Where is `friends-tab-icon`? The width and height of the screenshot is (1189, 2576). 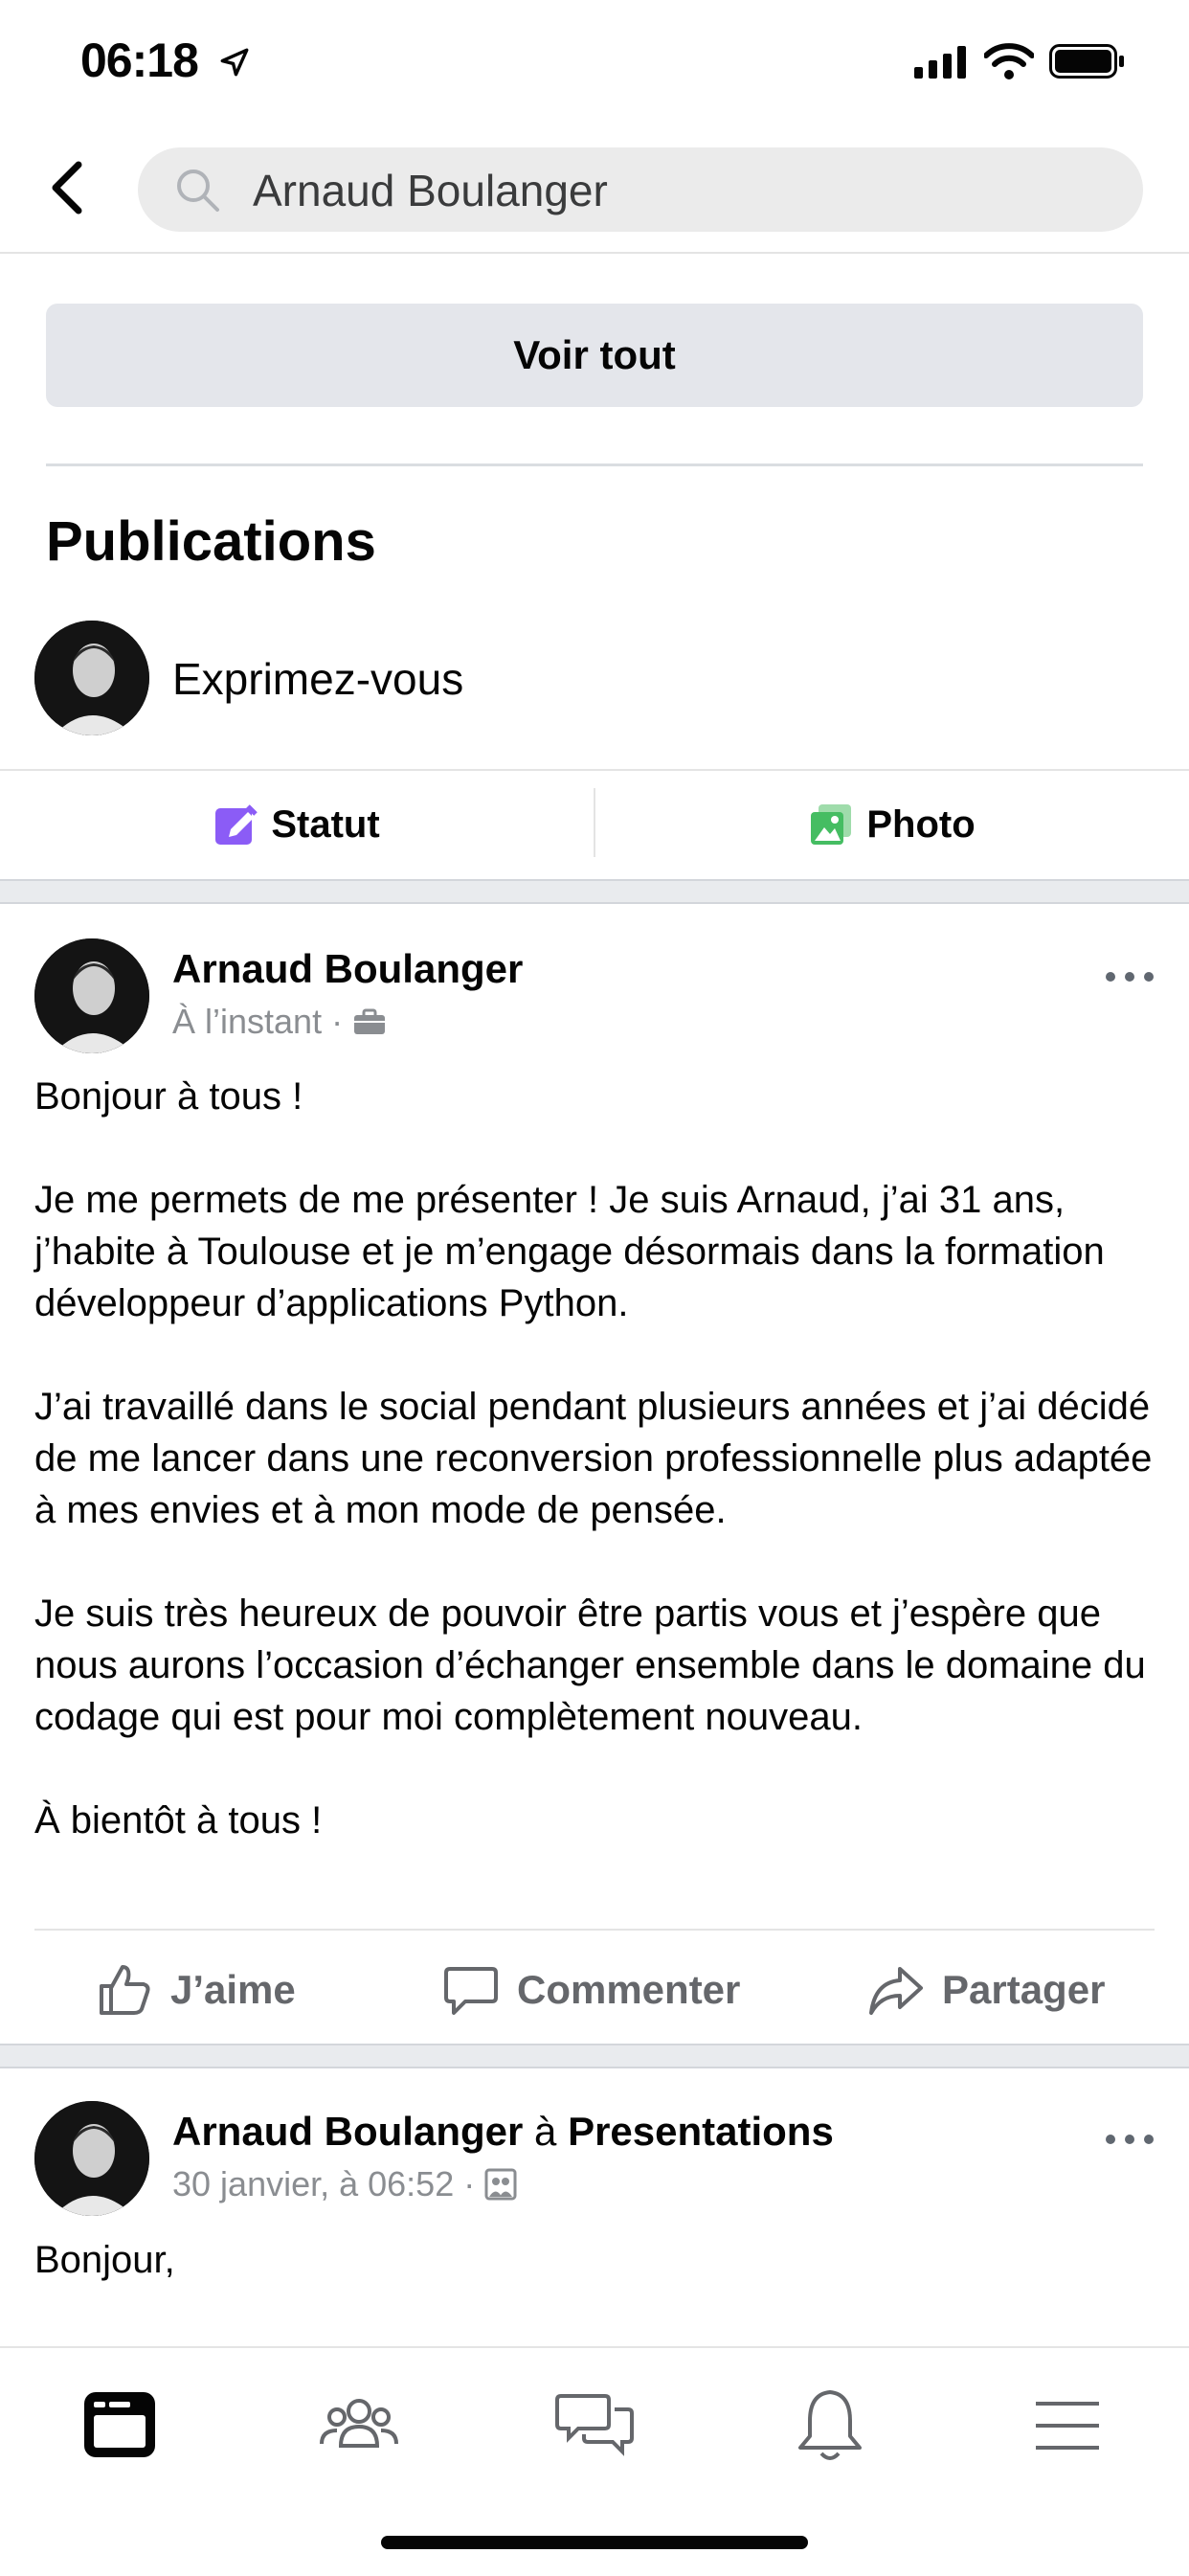 friends-tab-icon is located at coordinates (359, 2426).